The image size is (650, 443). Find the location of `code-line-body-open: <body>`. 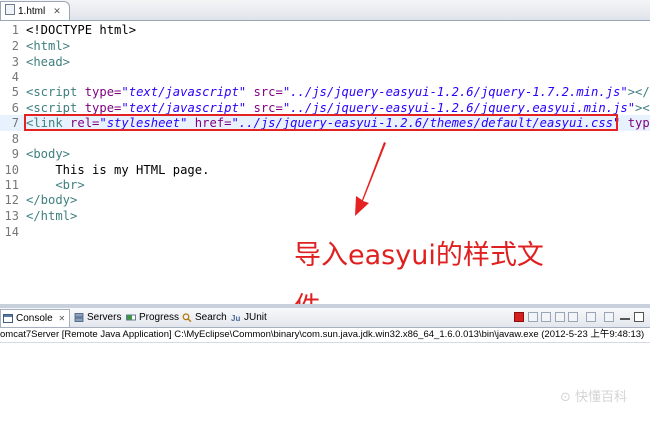

code-line-body-open: <body> is located at coordinates (48, 154).